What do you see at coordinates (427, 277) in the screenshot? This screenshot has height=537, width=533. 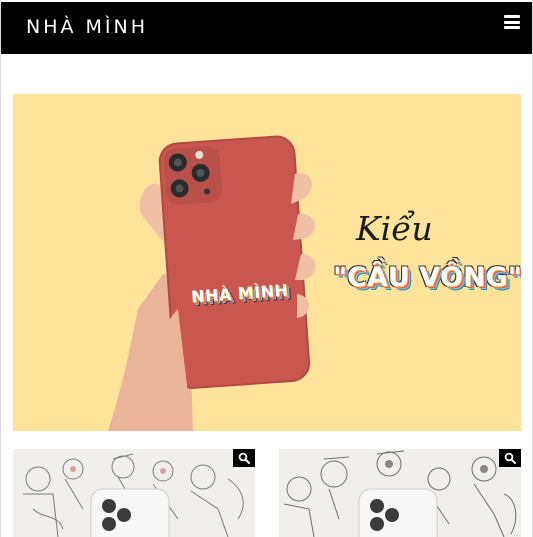 I see `hero-subtitle: "CẦU VỒNG"` at bounding box center [427, 277].